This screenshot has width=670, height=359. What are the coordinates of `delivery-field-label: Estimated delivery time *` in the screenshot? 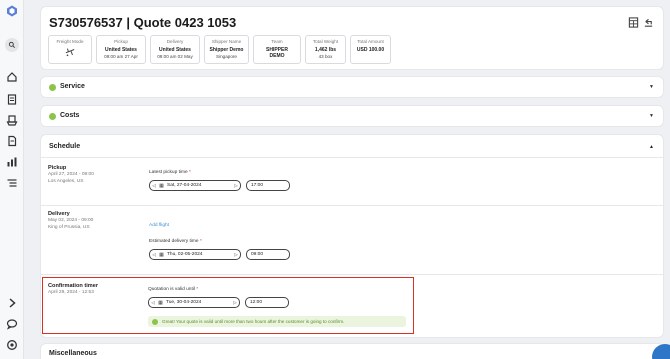 It's located at (175, 241).